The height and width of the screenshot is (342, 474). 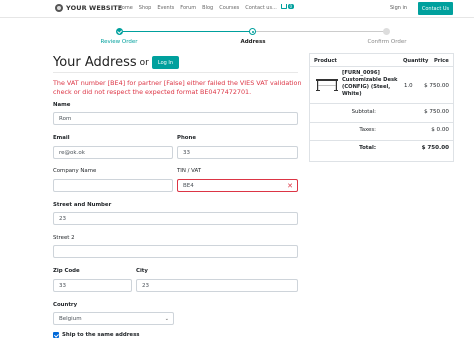 What do you see at coordinates (367, 148) in the screenshot?
I see `total-label: Total:` at bounding box center [367, 148].